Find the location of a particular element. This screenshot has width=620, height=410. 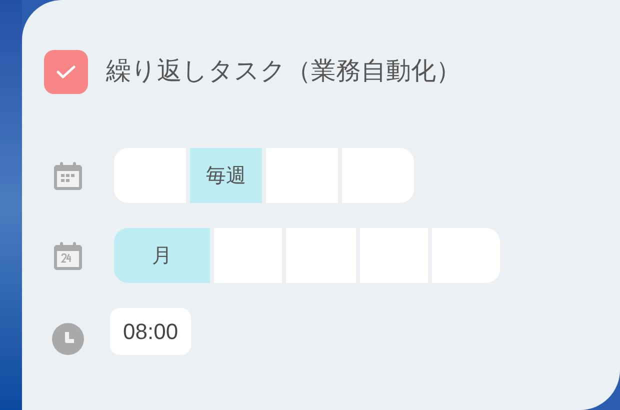

segment-option: 毎週 is located at coordinates (226, 175).